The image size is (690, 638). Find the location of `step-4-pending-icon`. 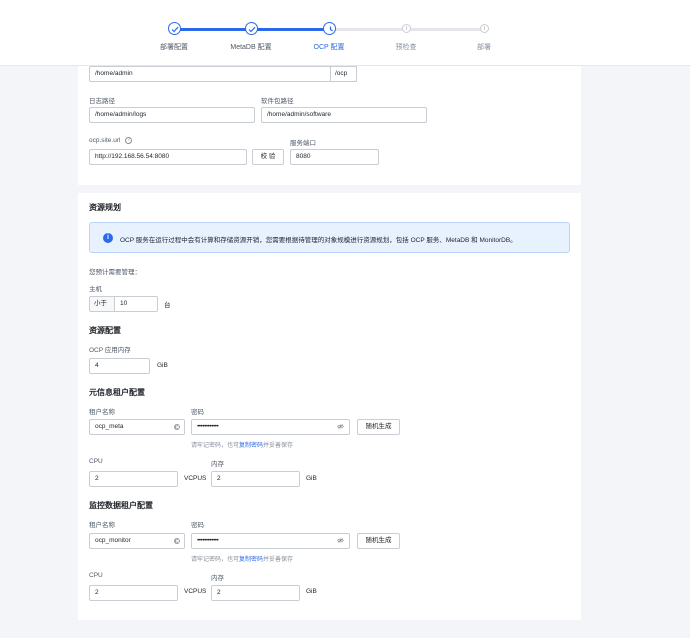

step-4-pending-icon is located at coordinates (406, 28).